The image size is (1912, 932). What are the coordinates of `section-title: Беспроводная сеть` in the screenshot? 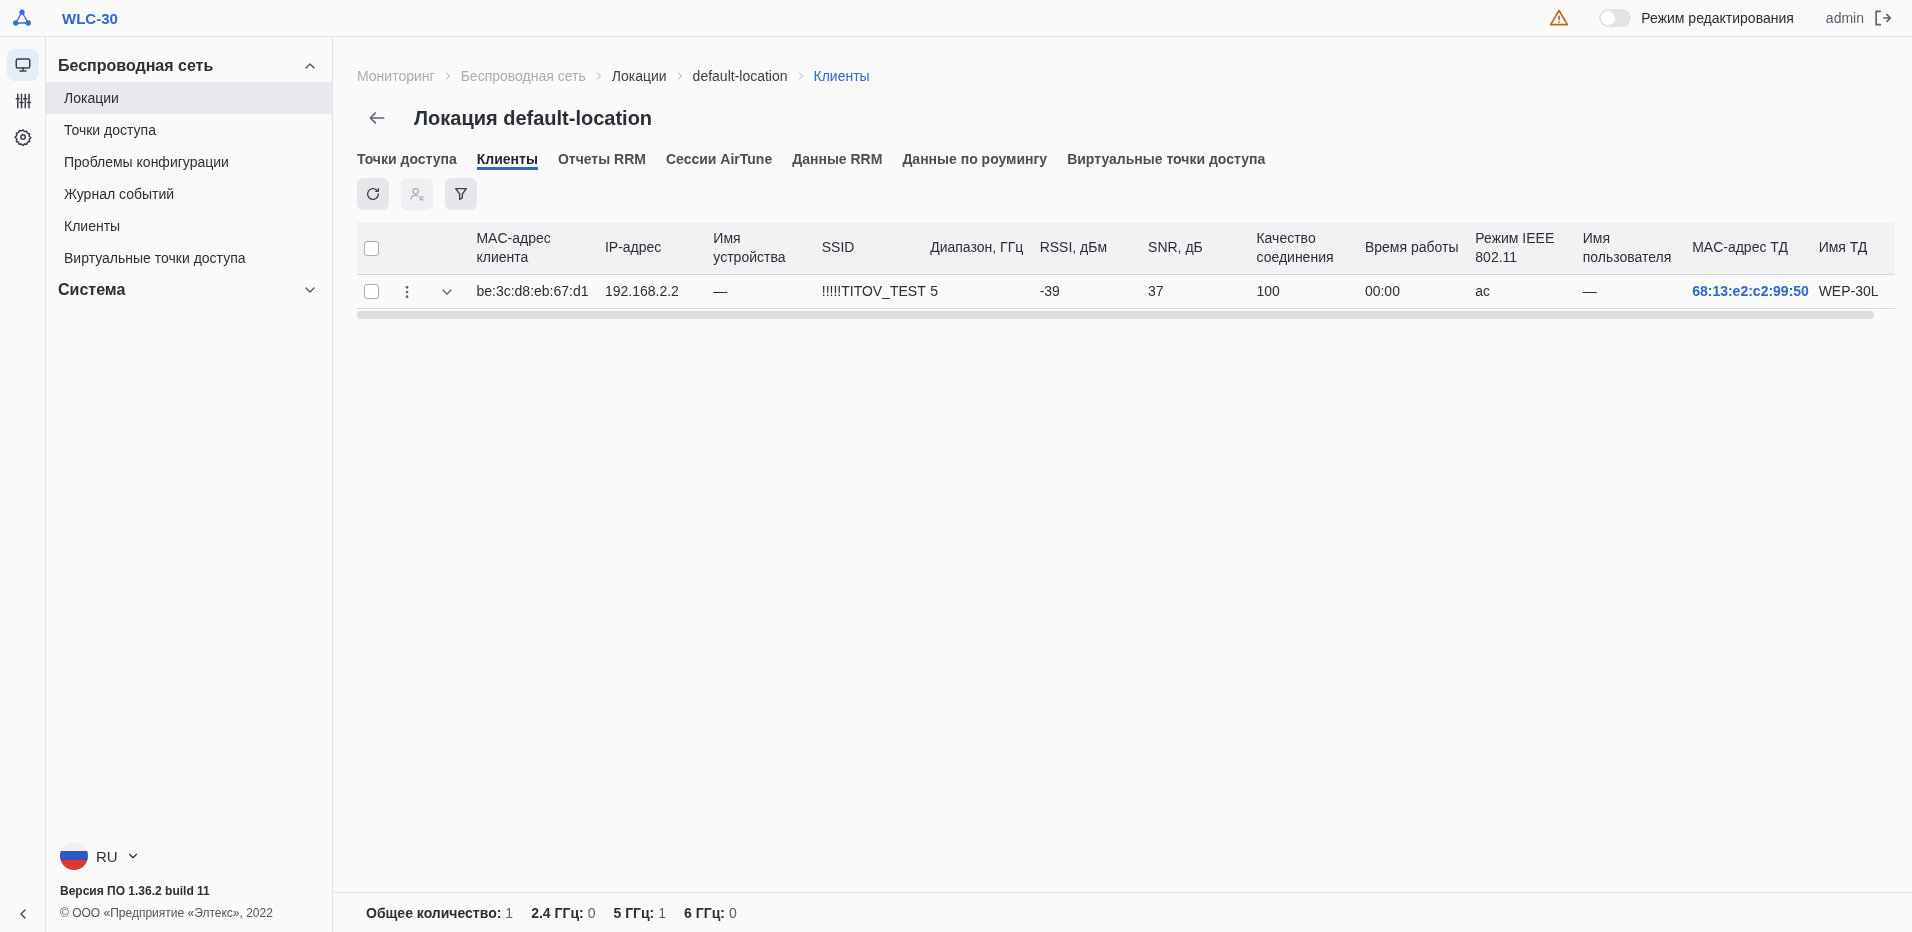 It's located at (136, 66).